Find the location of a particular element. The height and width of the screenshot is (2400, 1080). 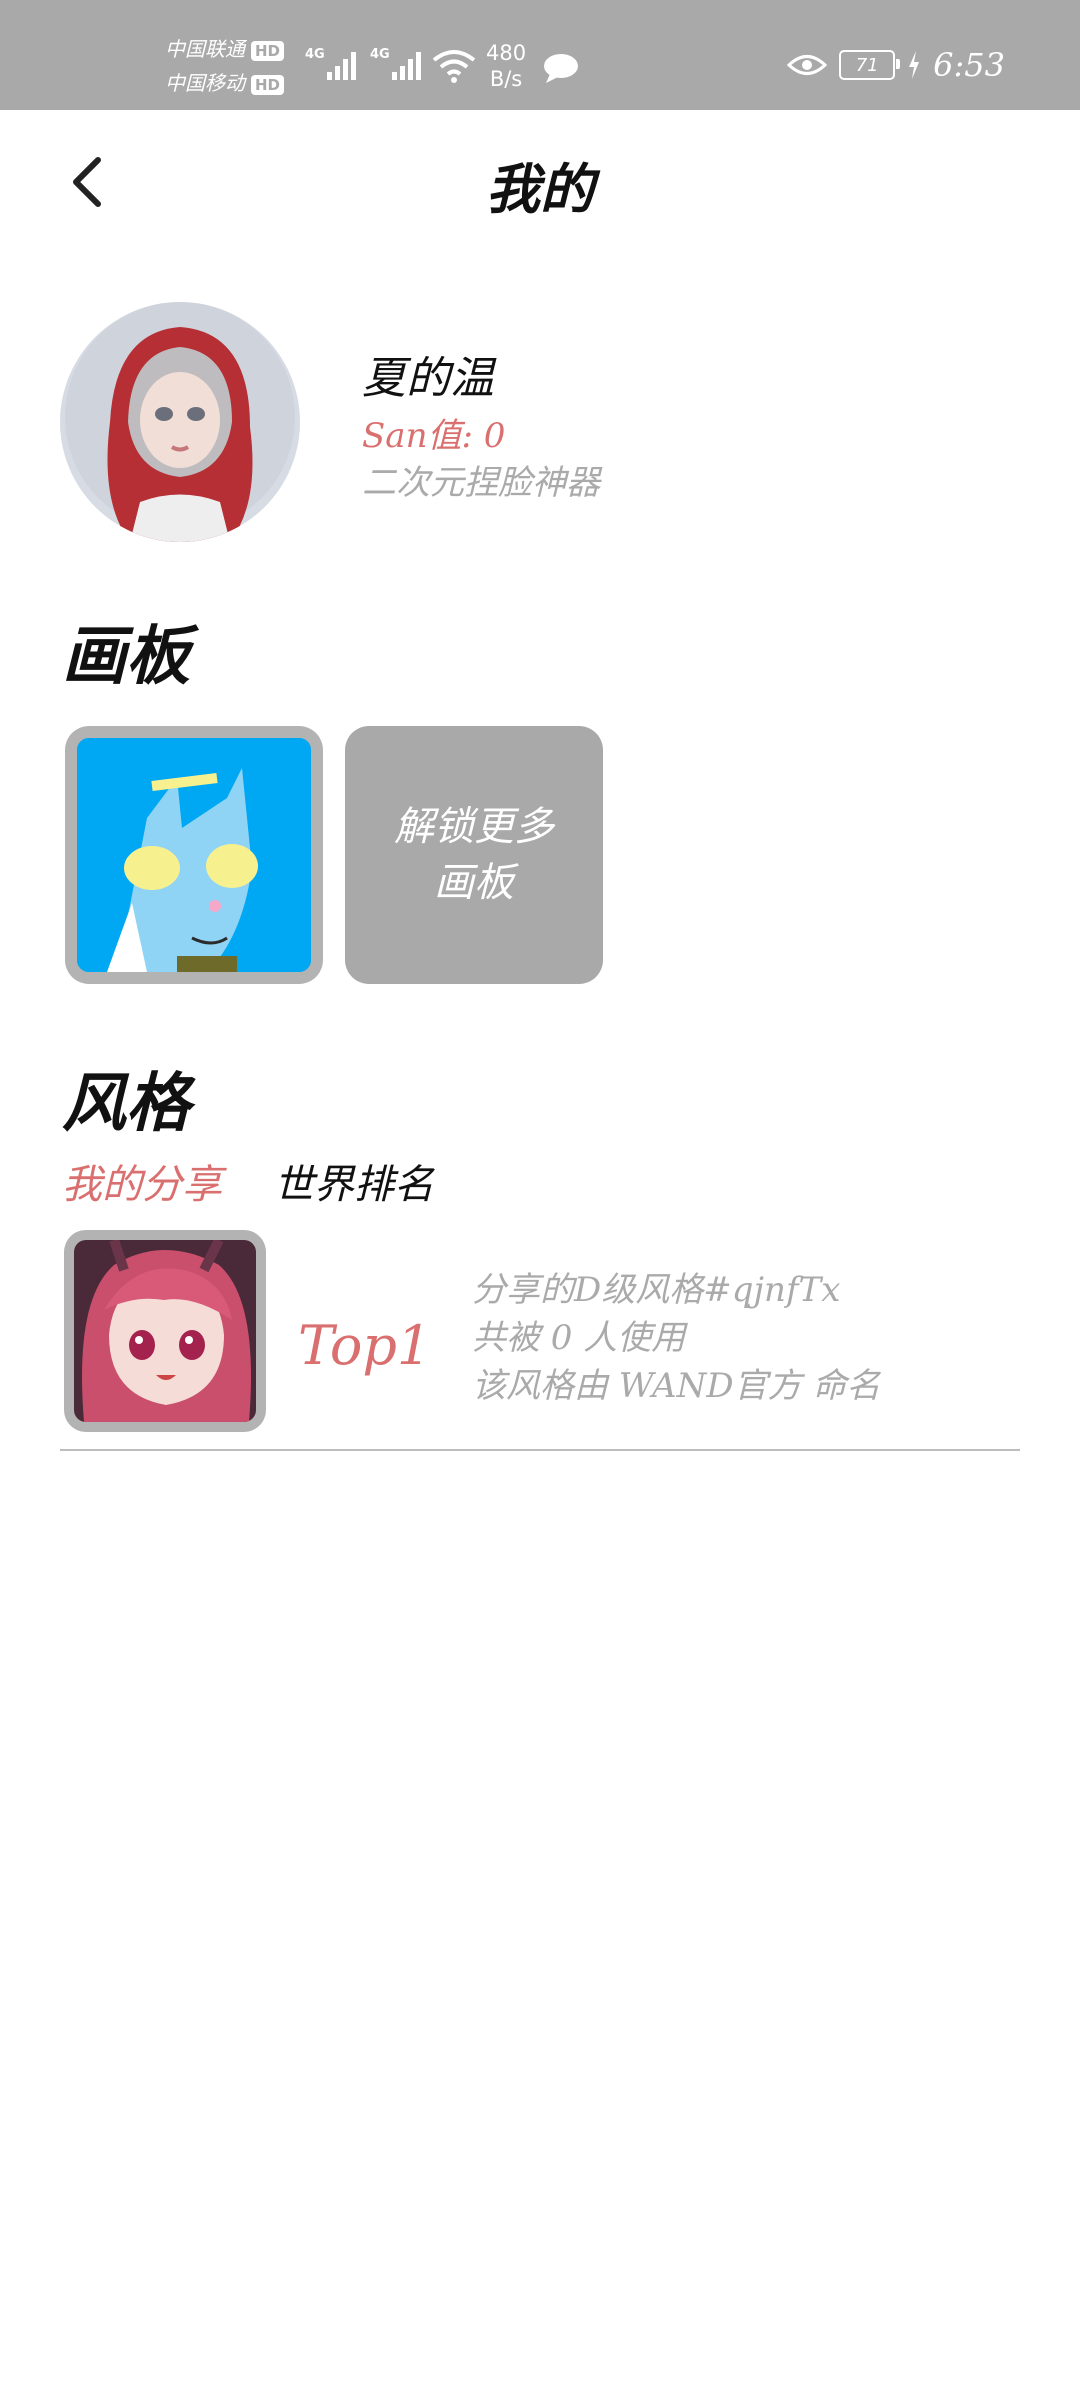

network-speed: 480 B/s is located at coordinates (506, 66).